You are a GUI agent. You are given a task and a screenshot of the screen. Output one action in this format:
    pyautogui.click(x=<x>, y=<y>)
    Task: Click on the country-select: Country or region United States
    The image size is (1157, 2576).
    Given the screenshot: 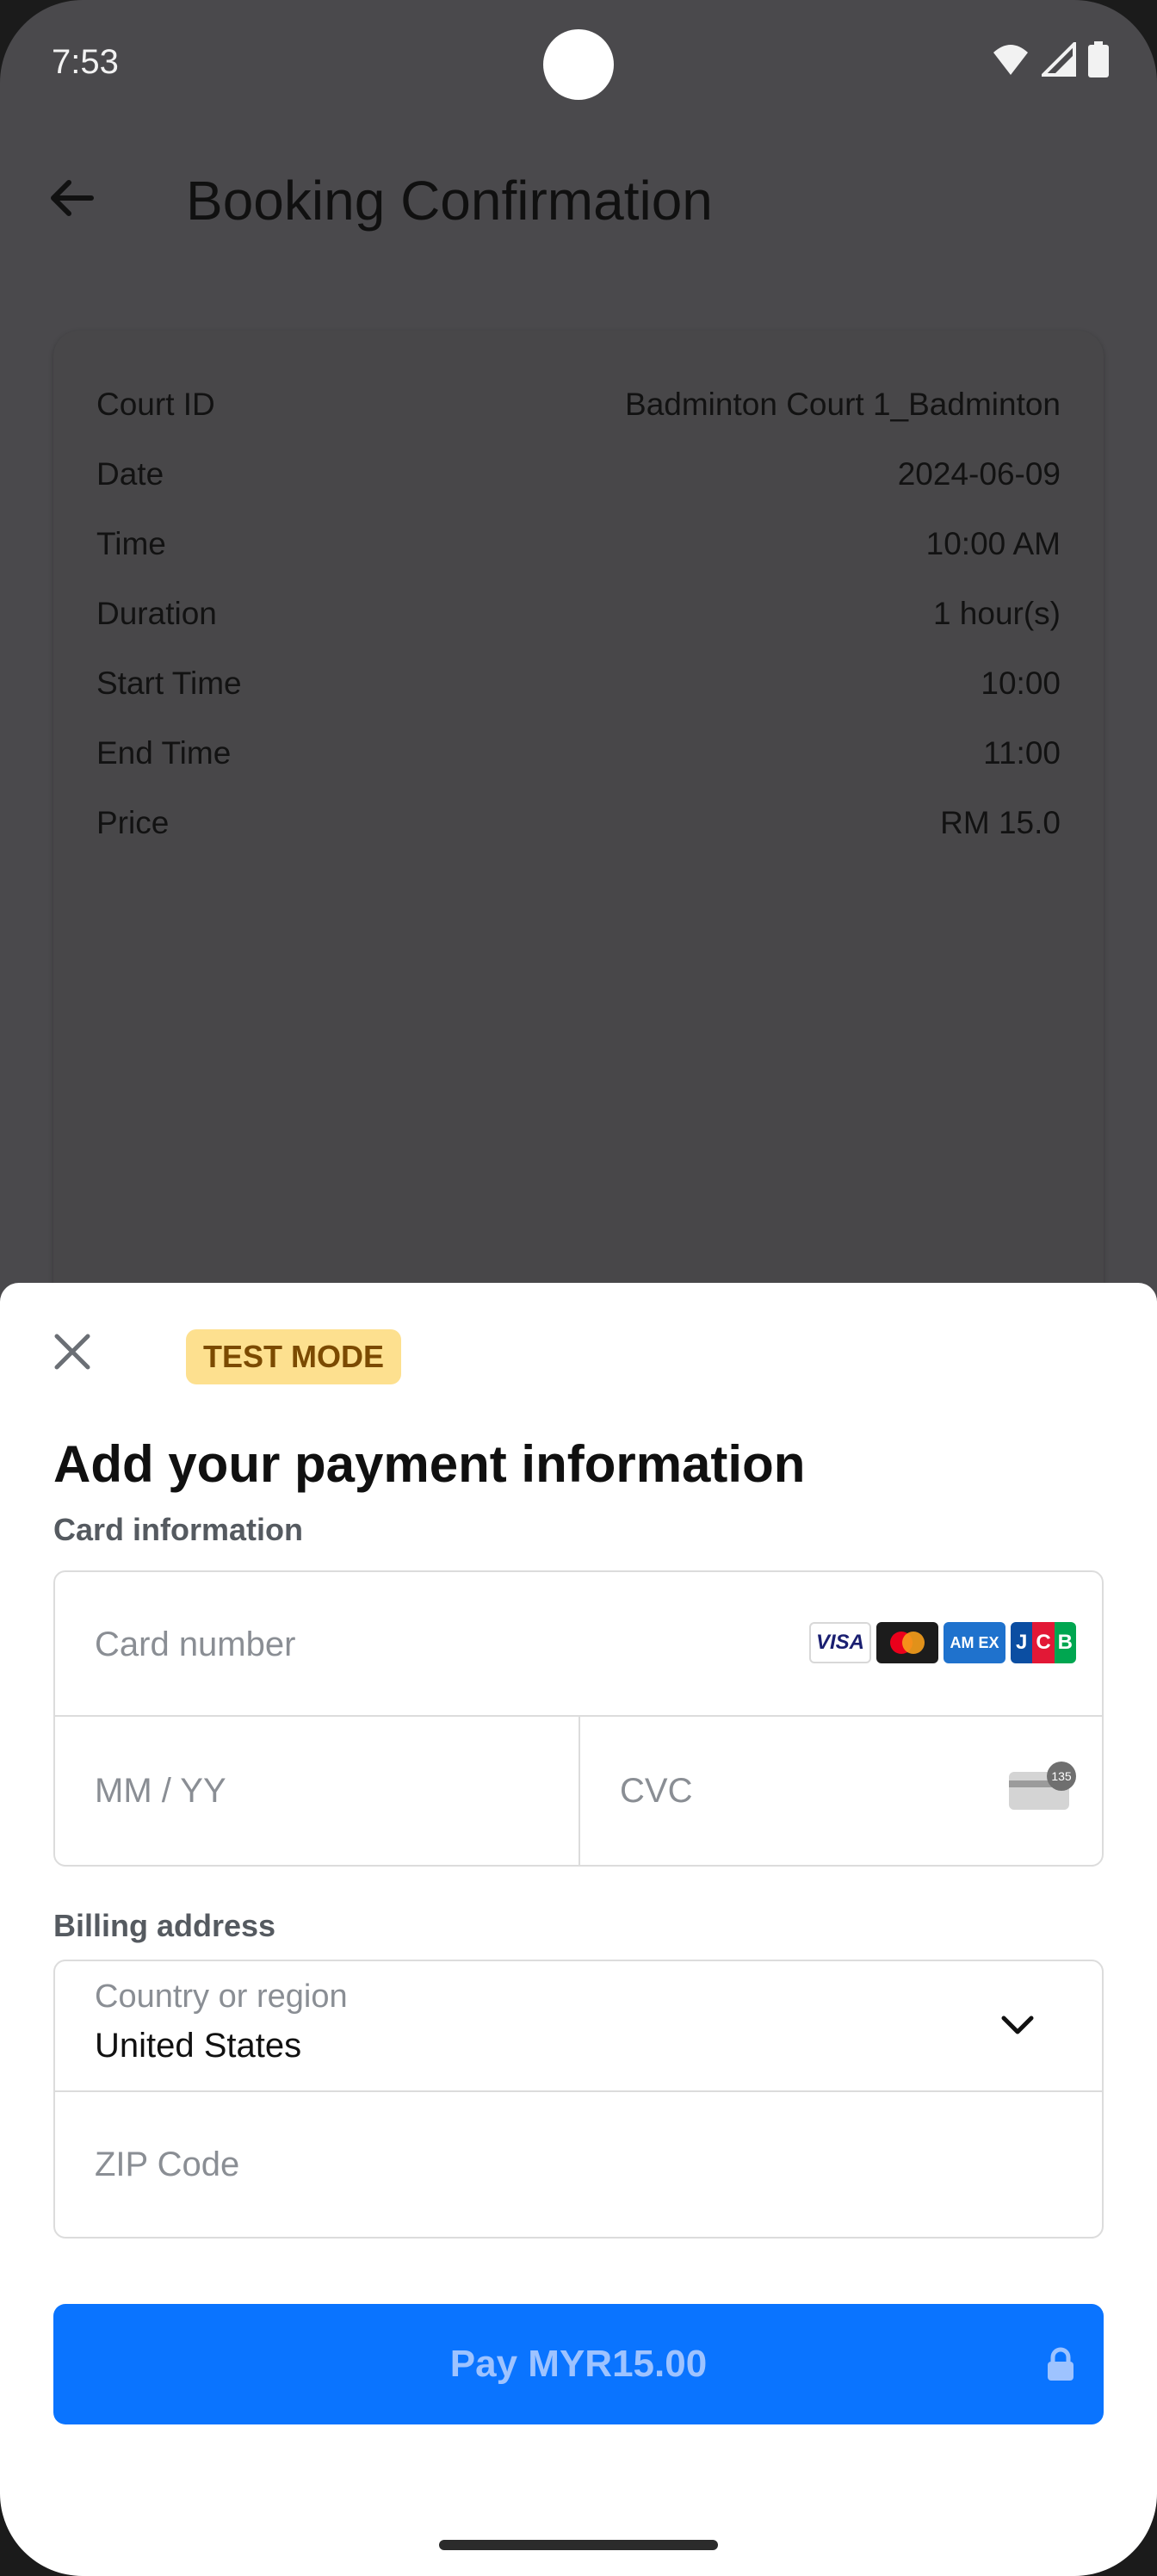 What is the action you would take?
    pyautogui.click(x=579, y=2026)
    